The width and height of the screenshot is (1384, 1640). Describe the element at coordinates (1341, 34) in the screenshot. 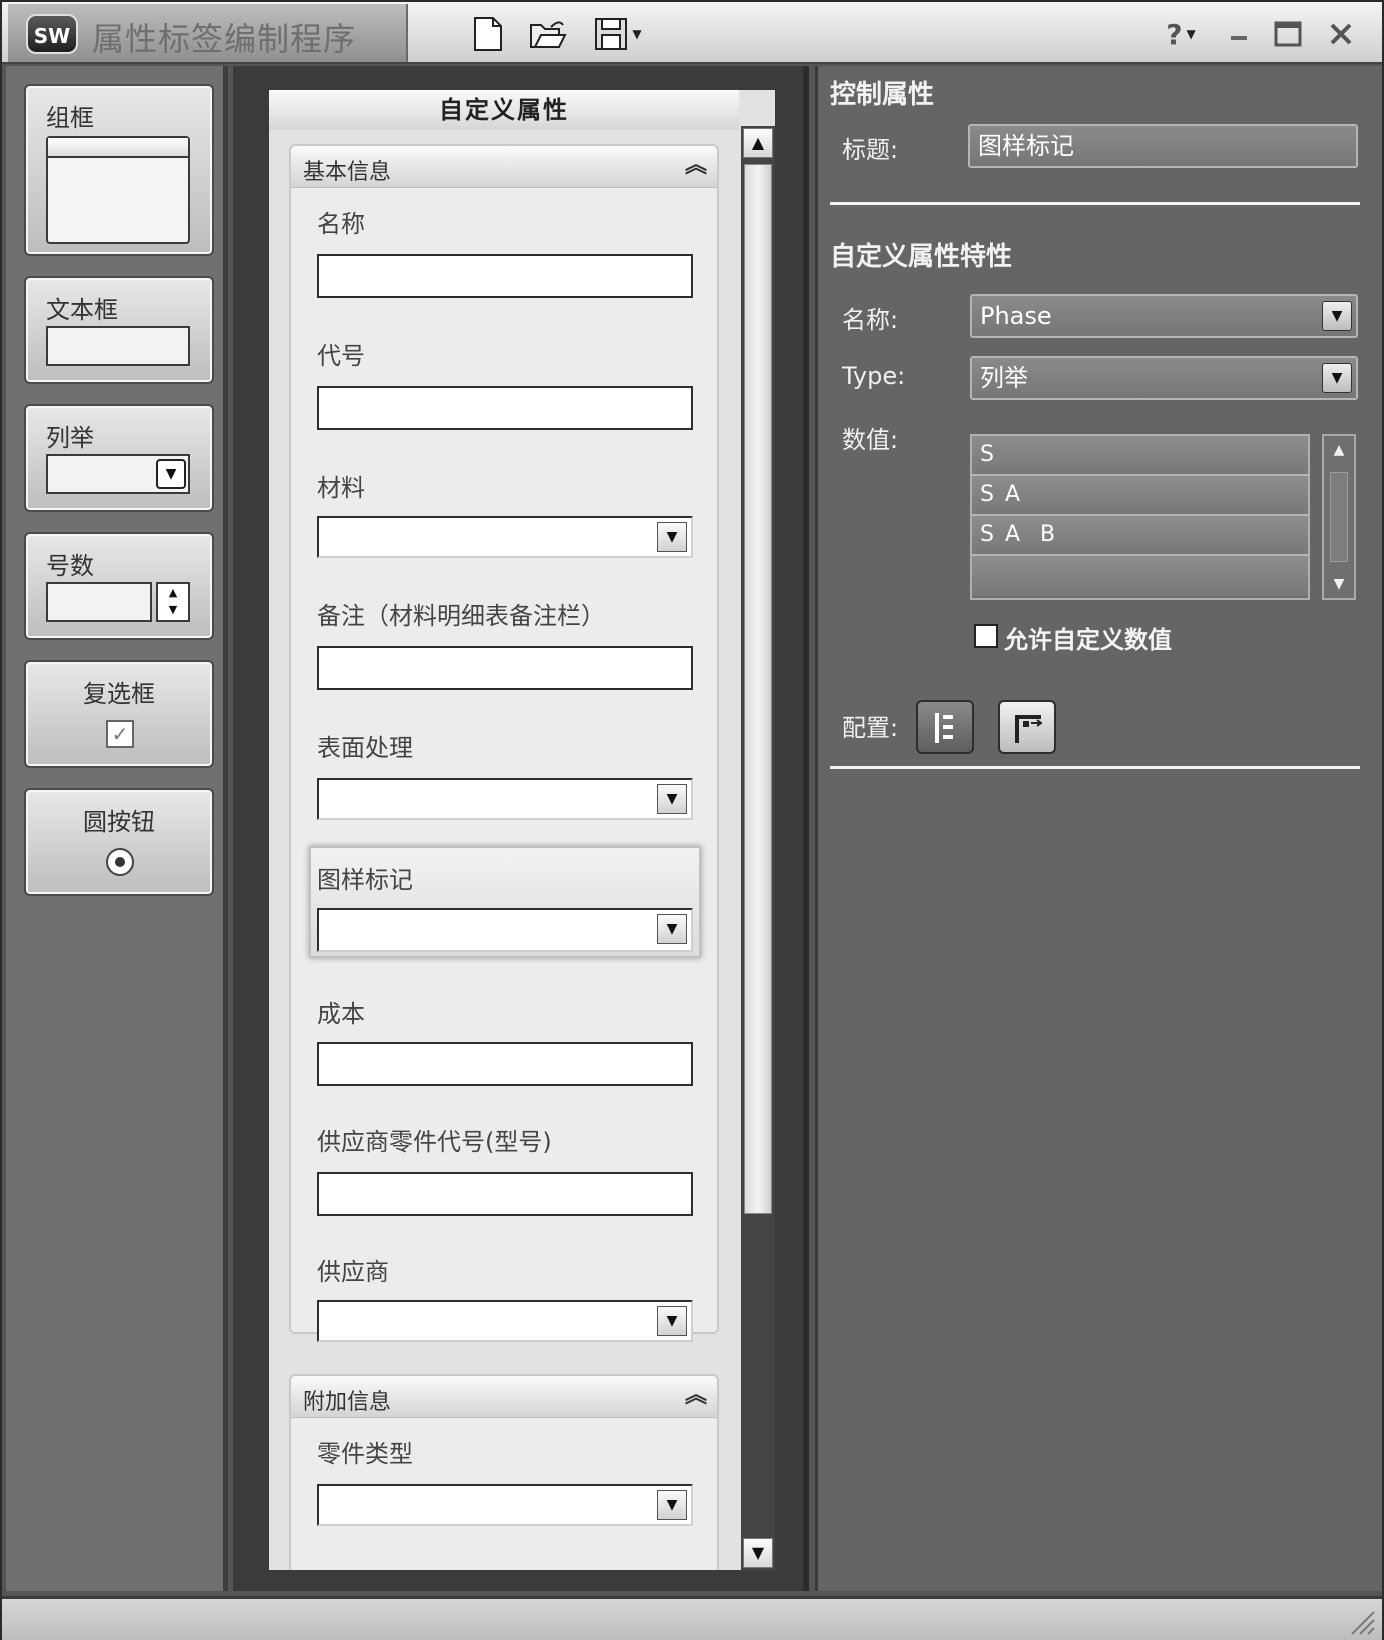

I see `close-icon` at that location.